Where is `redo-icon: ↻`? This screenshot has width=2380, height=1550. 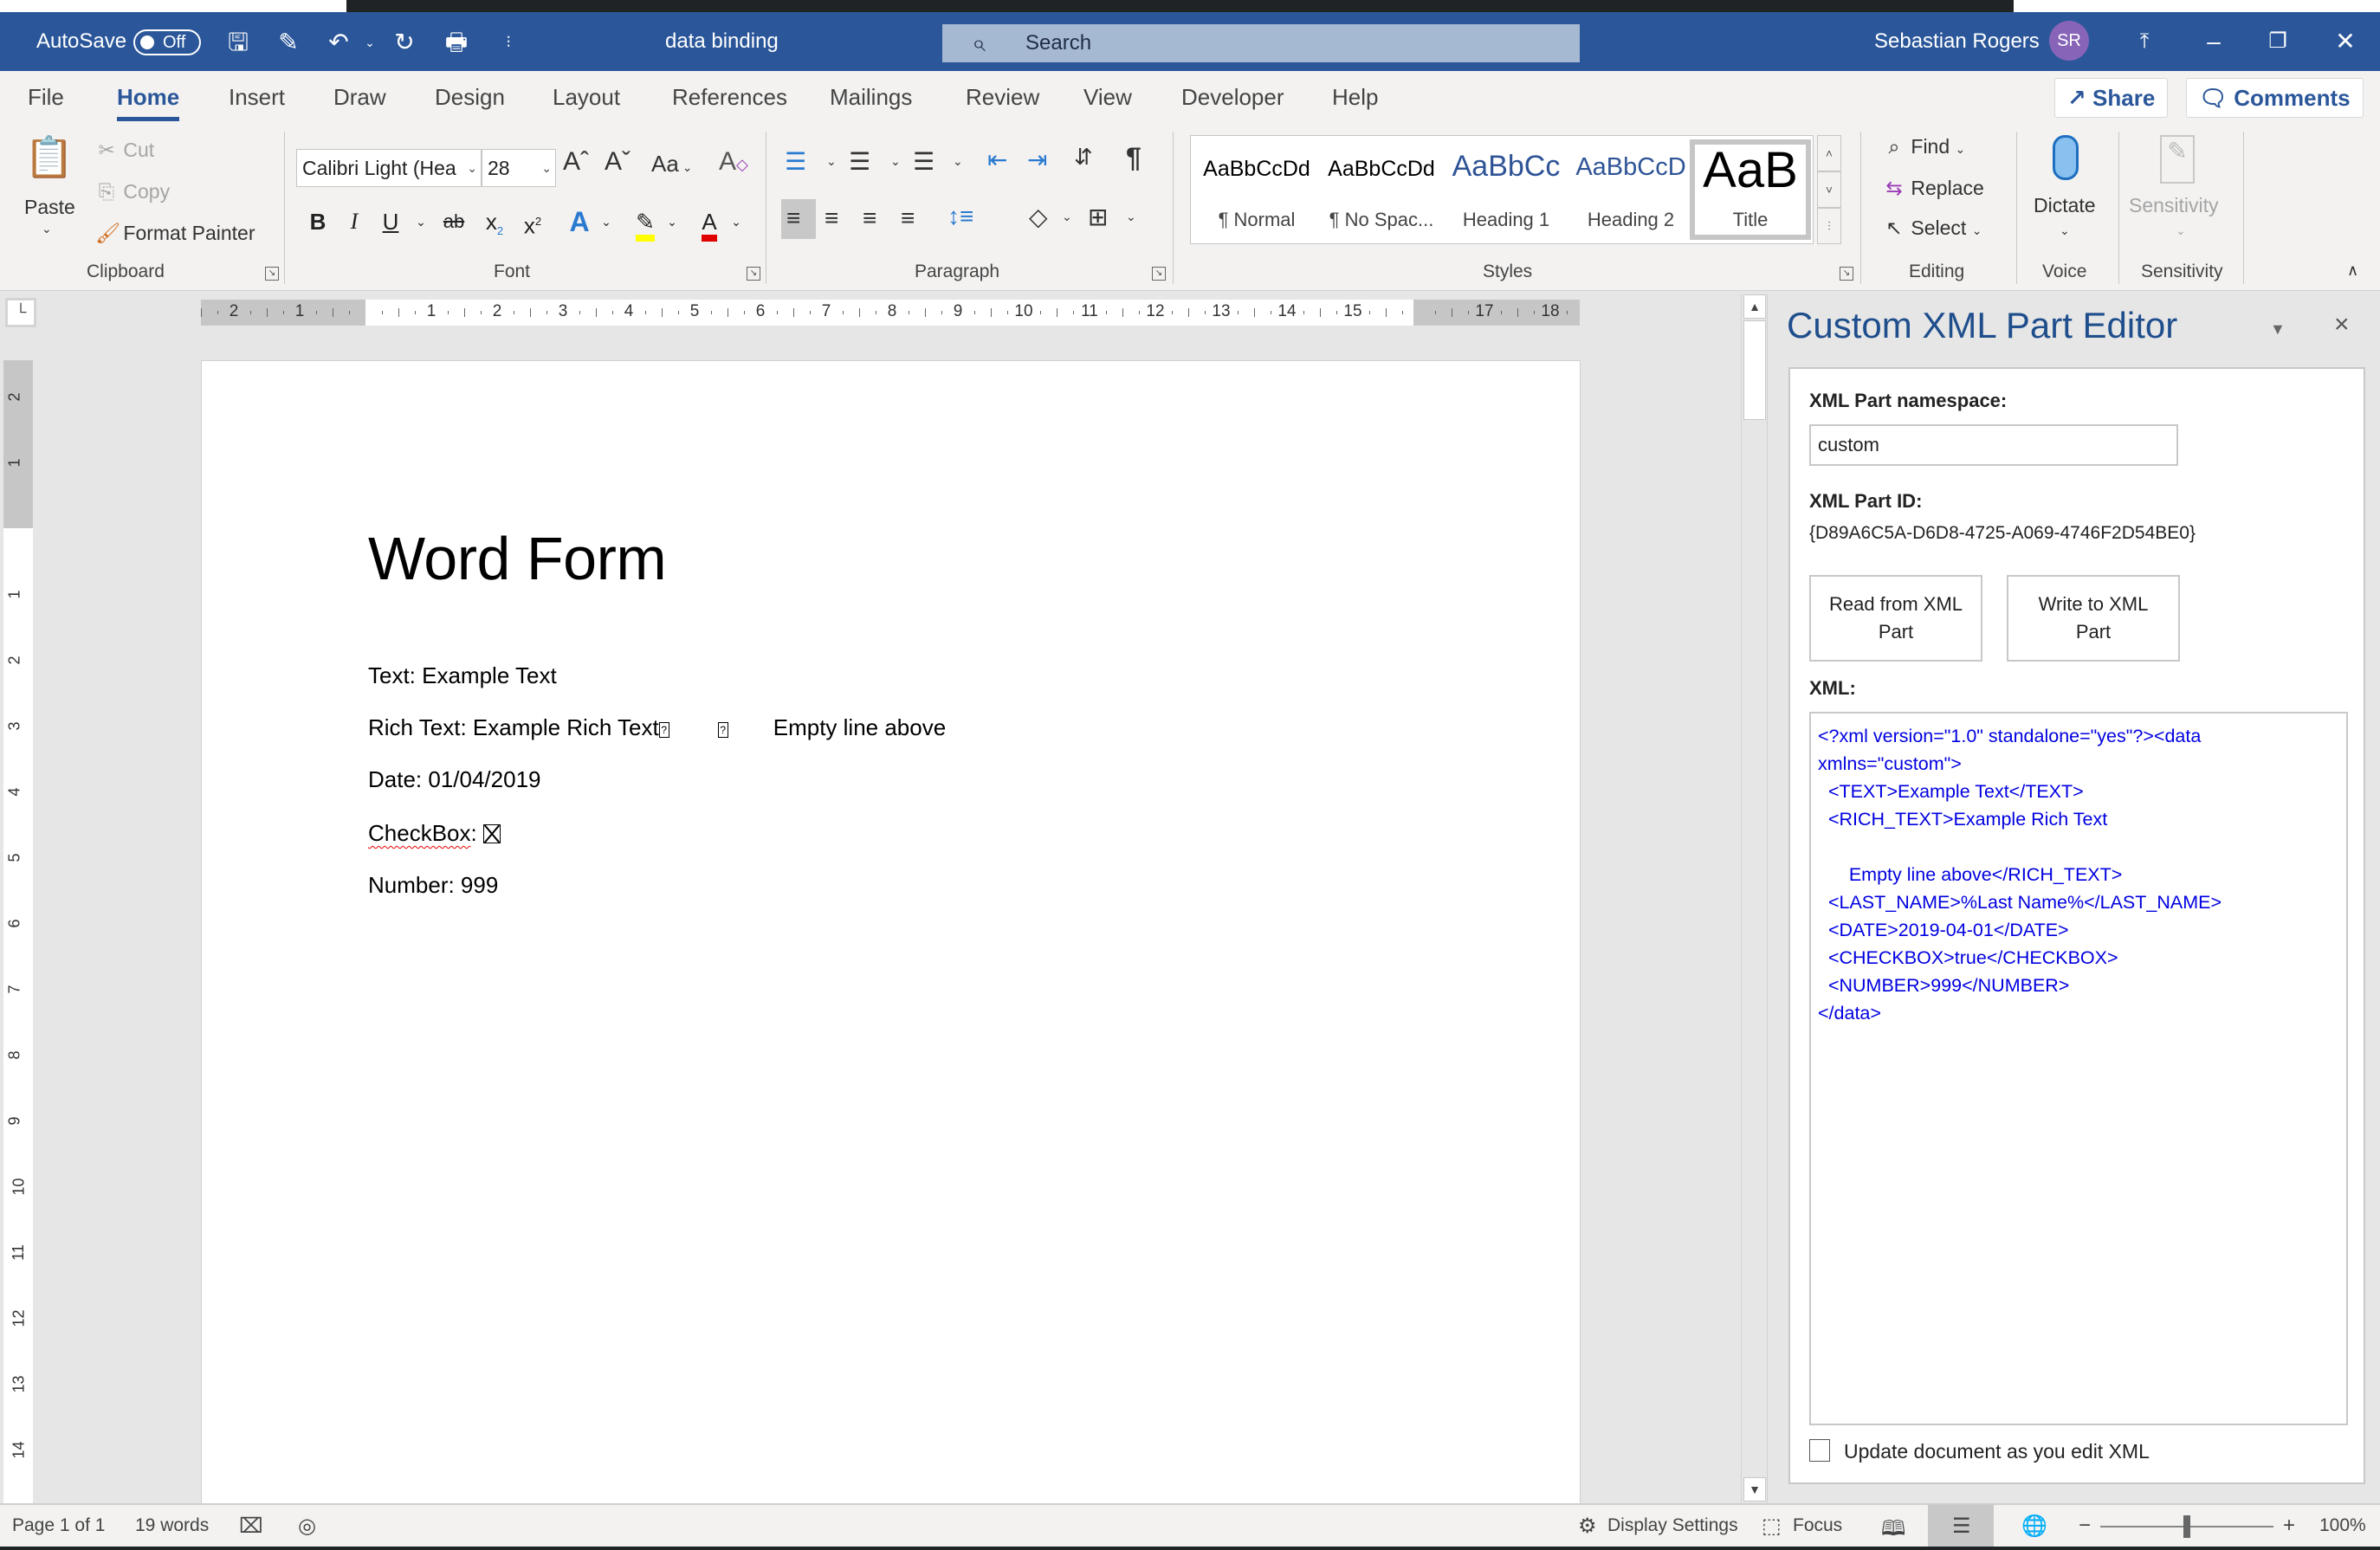 redo-icon: ↻ is located at coordinates (404, 42).